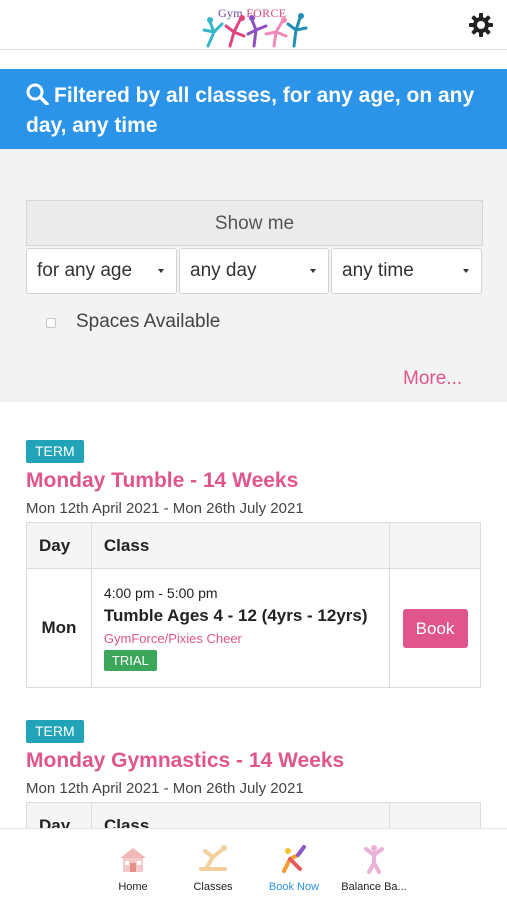 The image size is (507, 900). I want to click on nav-home: Home, so click(133, 864).